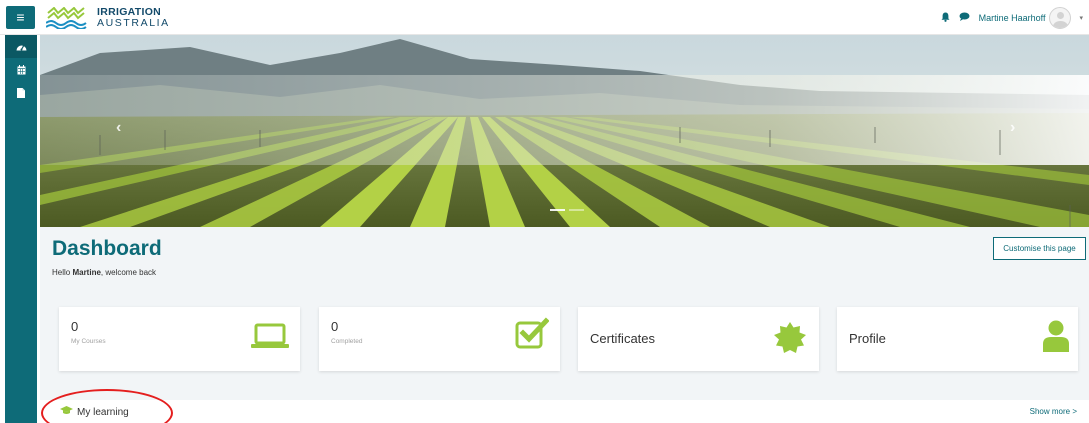 The image size is (1089, 423). Describe the element at coordinates (1039, 248) in the screenshot. I see `customise-page-button: Customise this page` at that location.